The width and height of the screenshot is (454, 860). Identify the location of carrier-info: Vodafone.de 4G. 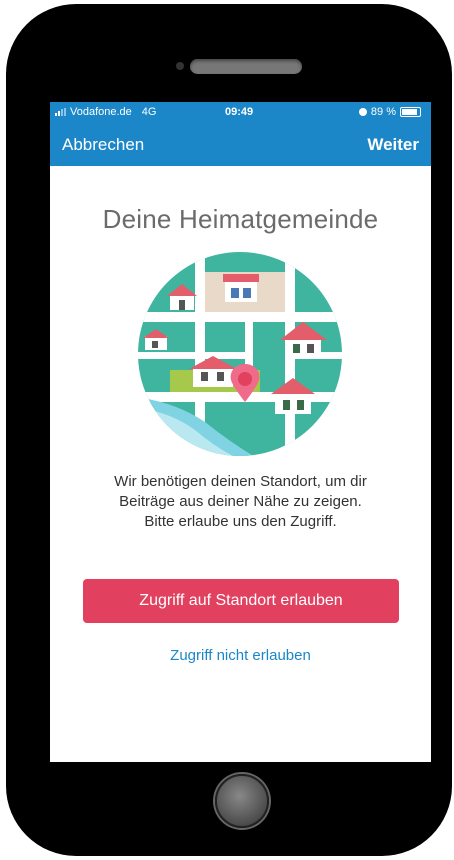
(105, 112).